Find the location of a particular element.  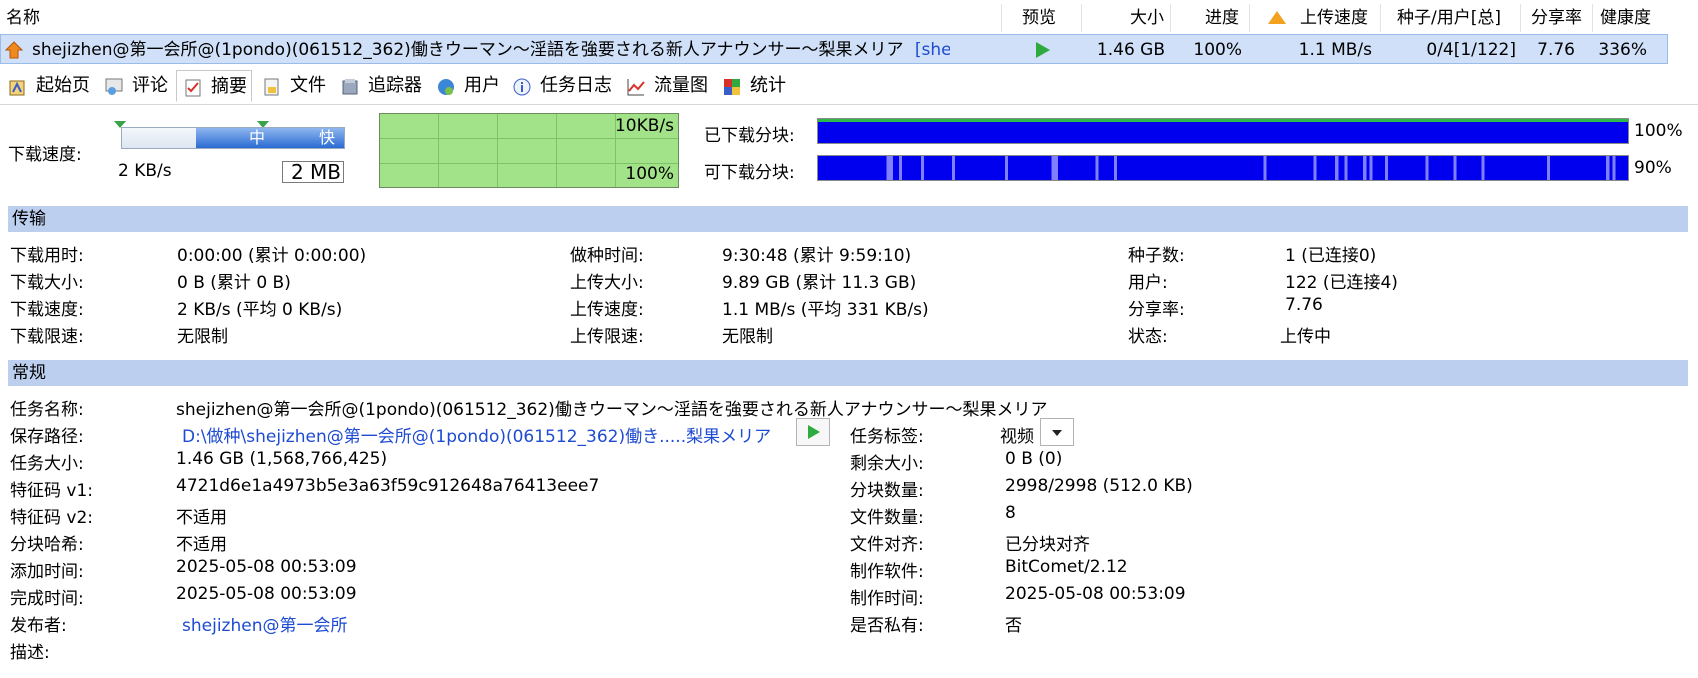

cache-size-field: 2 MB is located at coordinates (313, 172).